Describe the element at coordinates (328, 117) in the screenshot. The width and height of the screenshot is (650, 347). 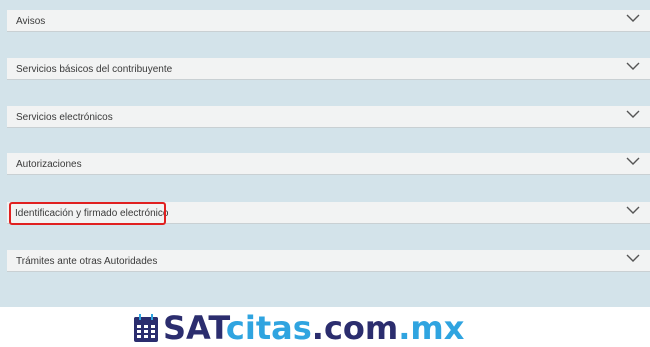
I see `accordion-item-servicios-electronicos: Servicios electrónicos` at that location.